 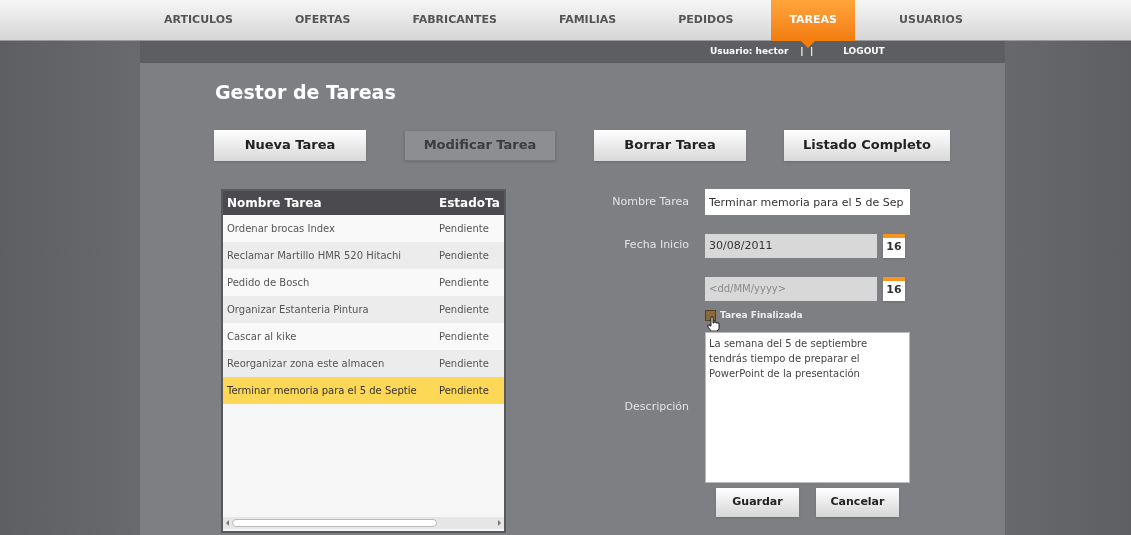 What do you see at coordinates (656, 406) in the screenshot?
I see `field-label: Descripción` at bounding box center [656, 406].